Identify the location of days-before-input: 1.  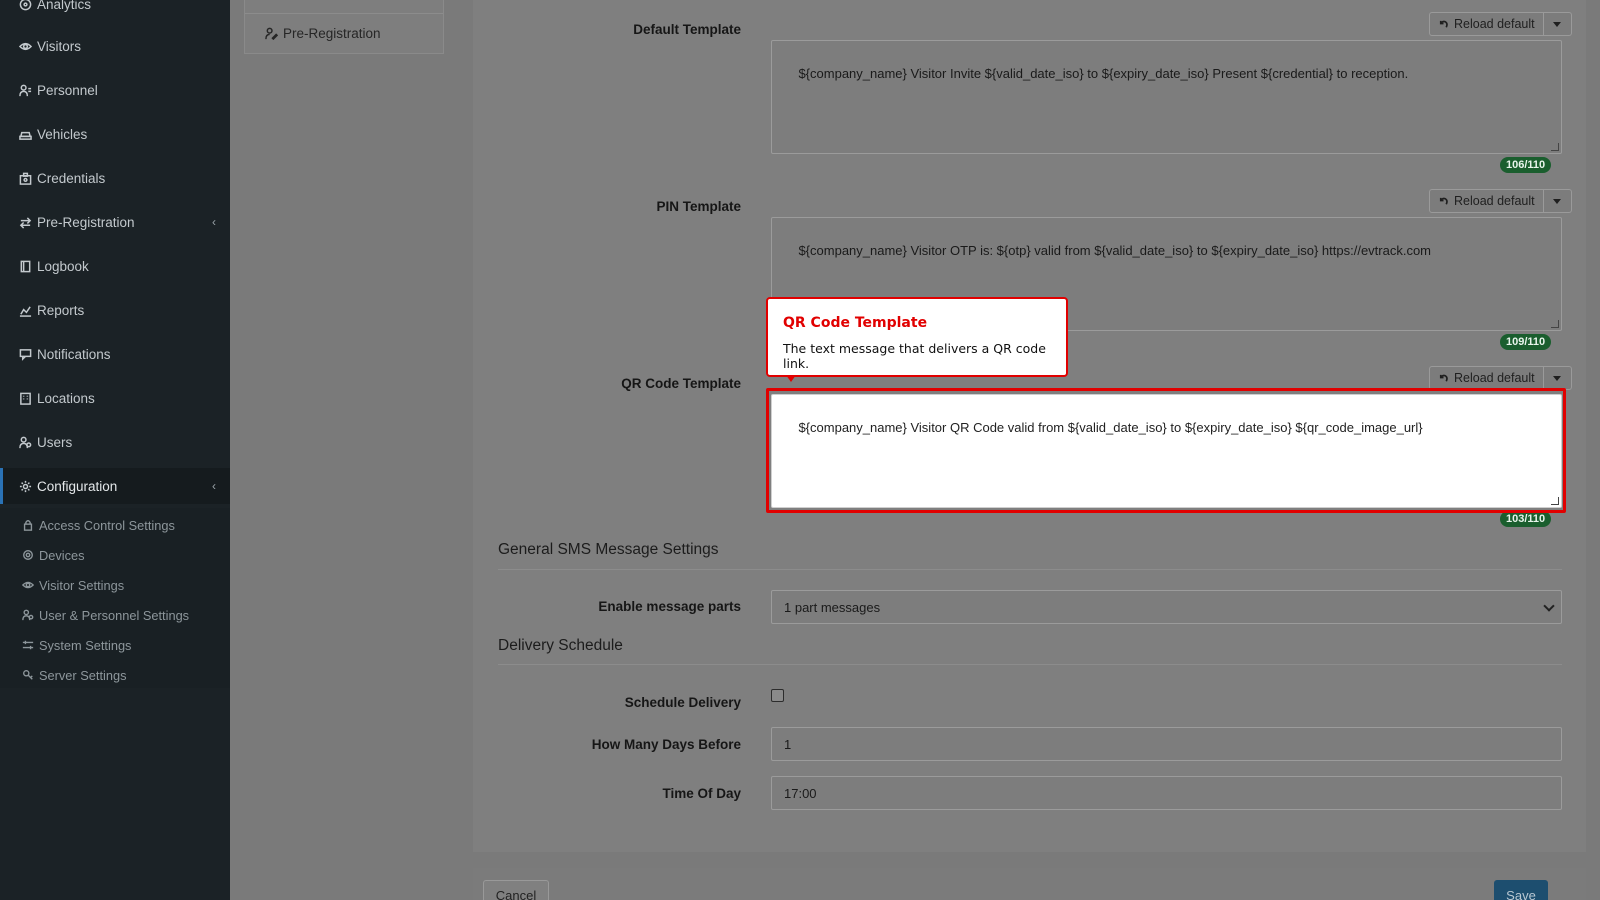
(1166, 744).